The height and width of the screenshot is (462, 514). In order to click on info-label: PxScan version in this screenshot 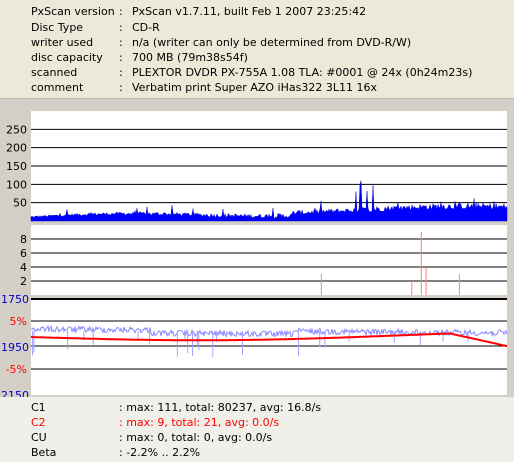, I will do `click(73, 11)`.